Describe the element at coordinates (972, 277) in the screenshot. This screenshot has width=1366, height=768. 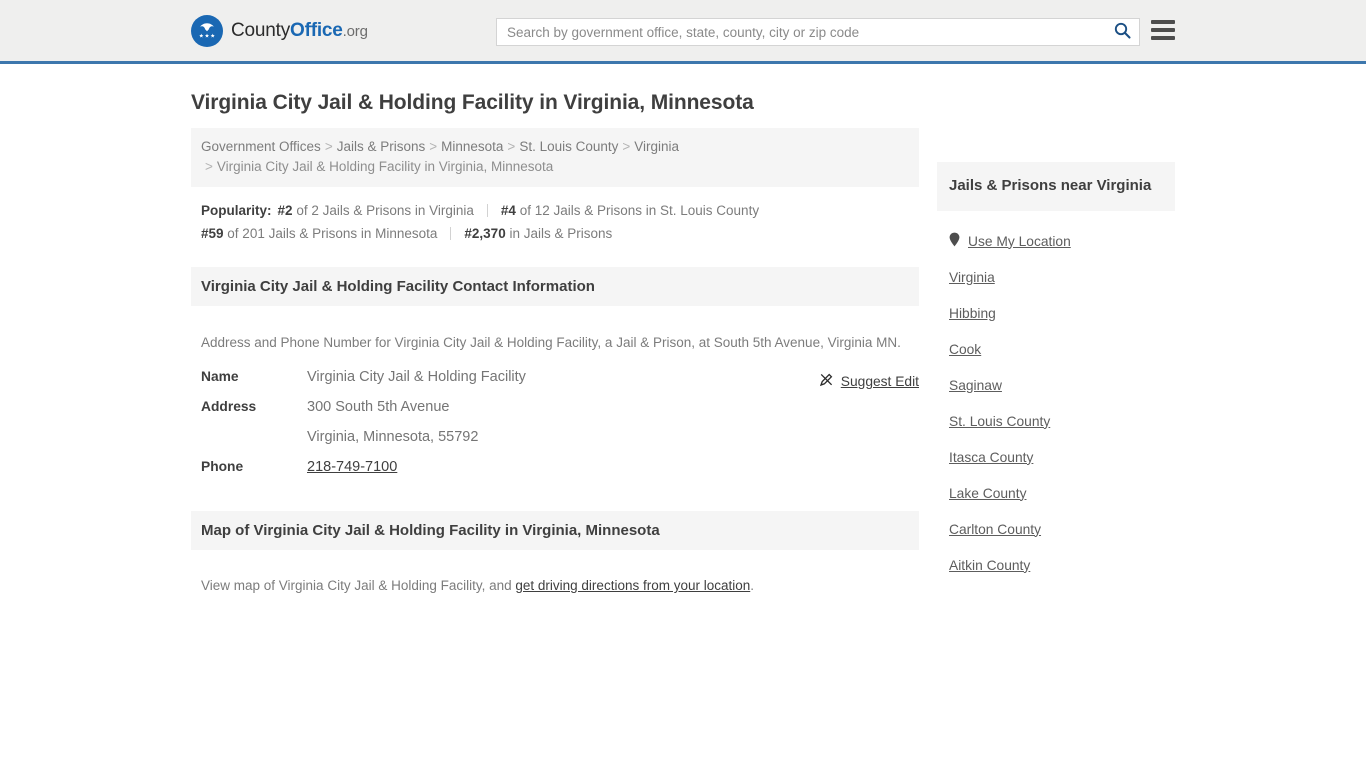
I see `sidebar-link: Virginia` at that location.